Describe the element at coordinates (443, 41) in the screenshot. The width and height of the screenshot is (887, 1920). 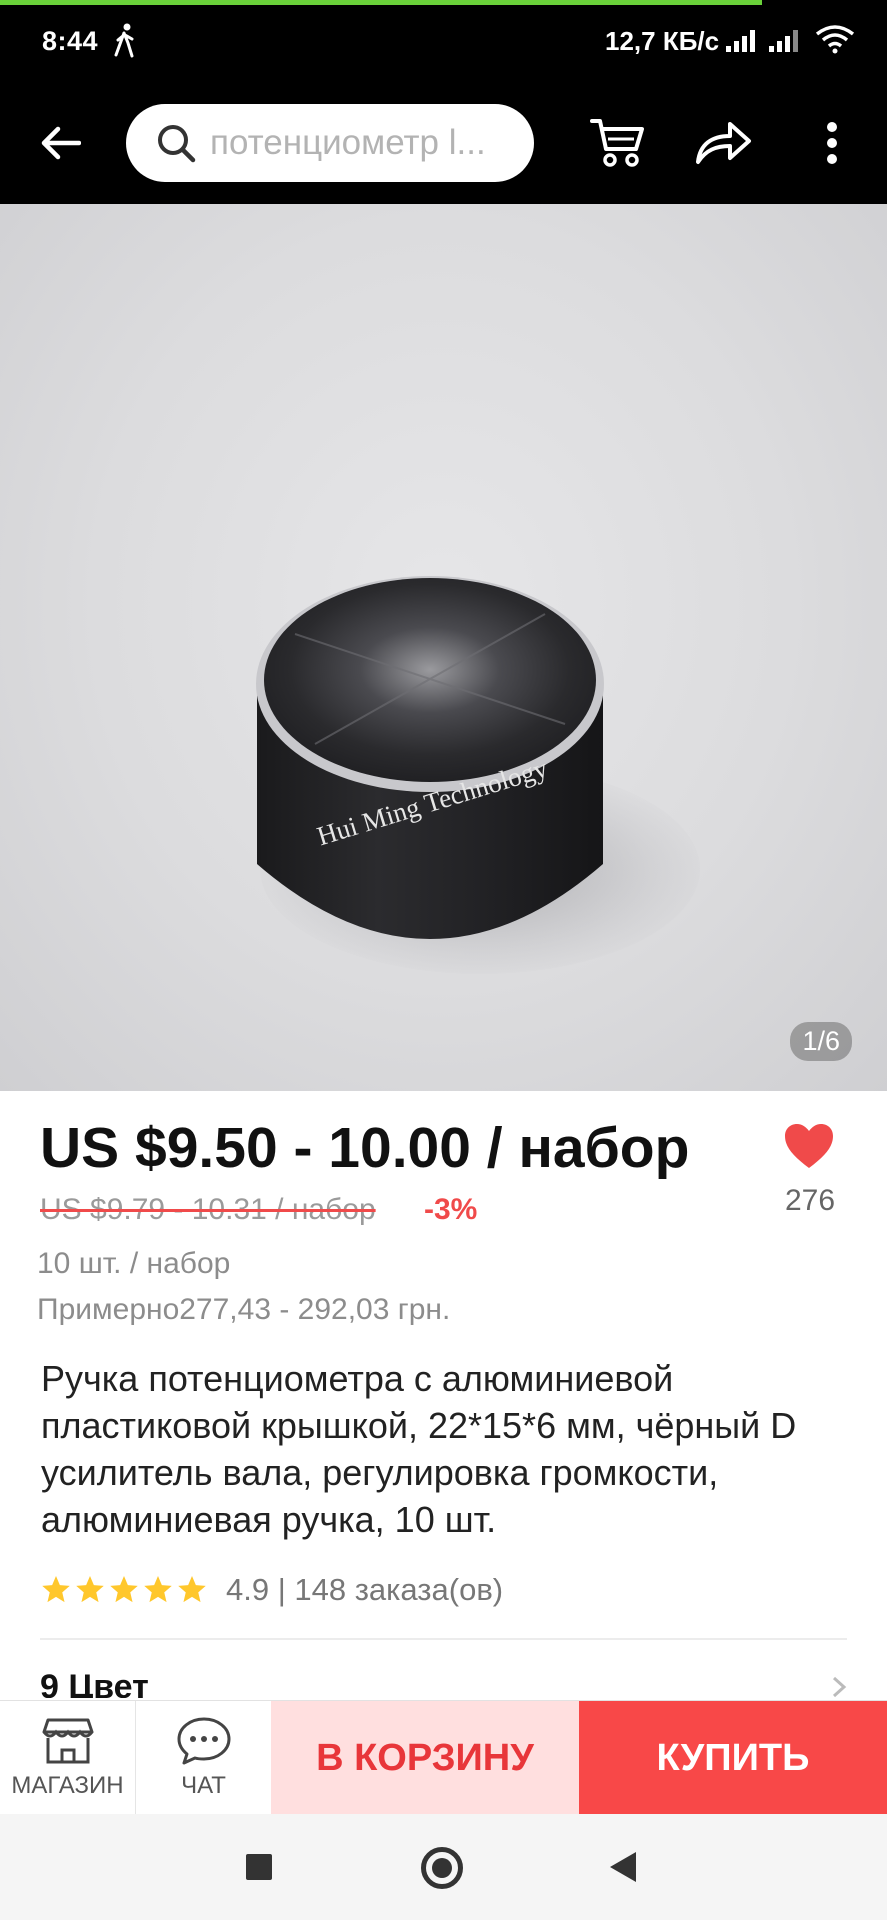
I see `status-bar: 8:44 12,7 КБ/с` at that location.